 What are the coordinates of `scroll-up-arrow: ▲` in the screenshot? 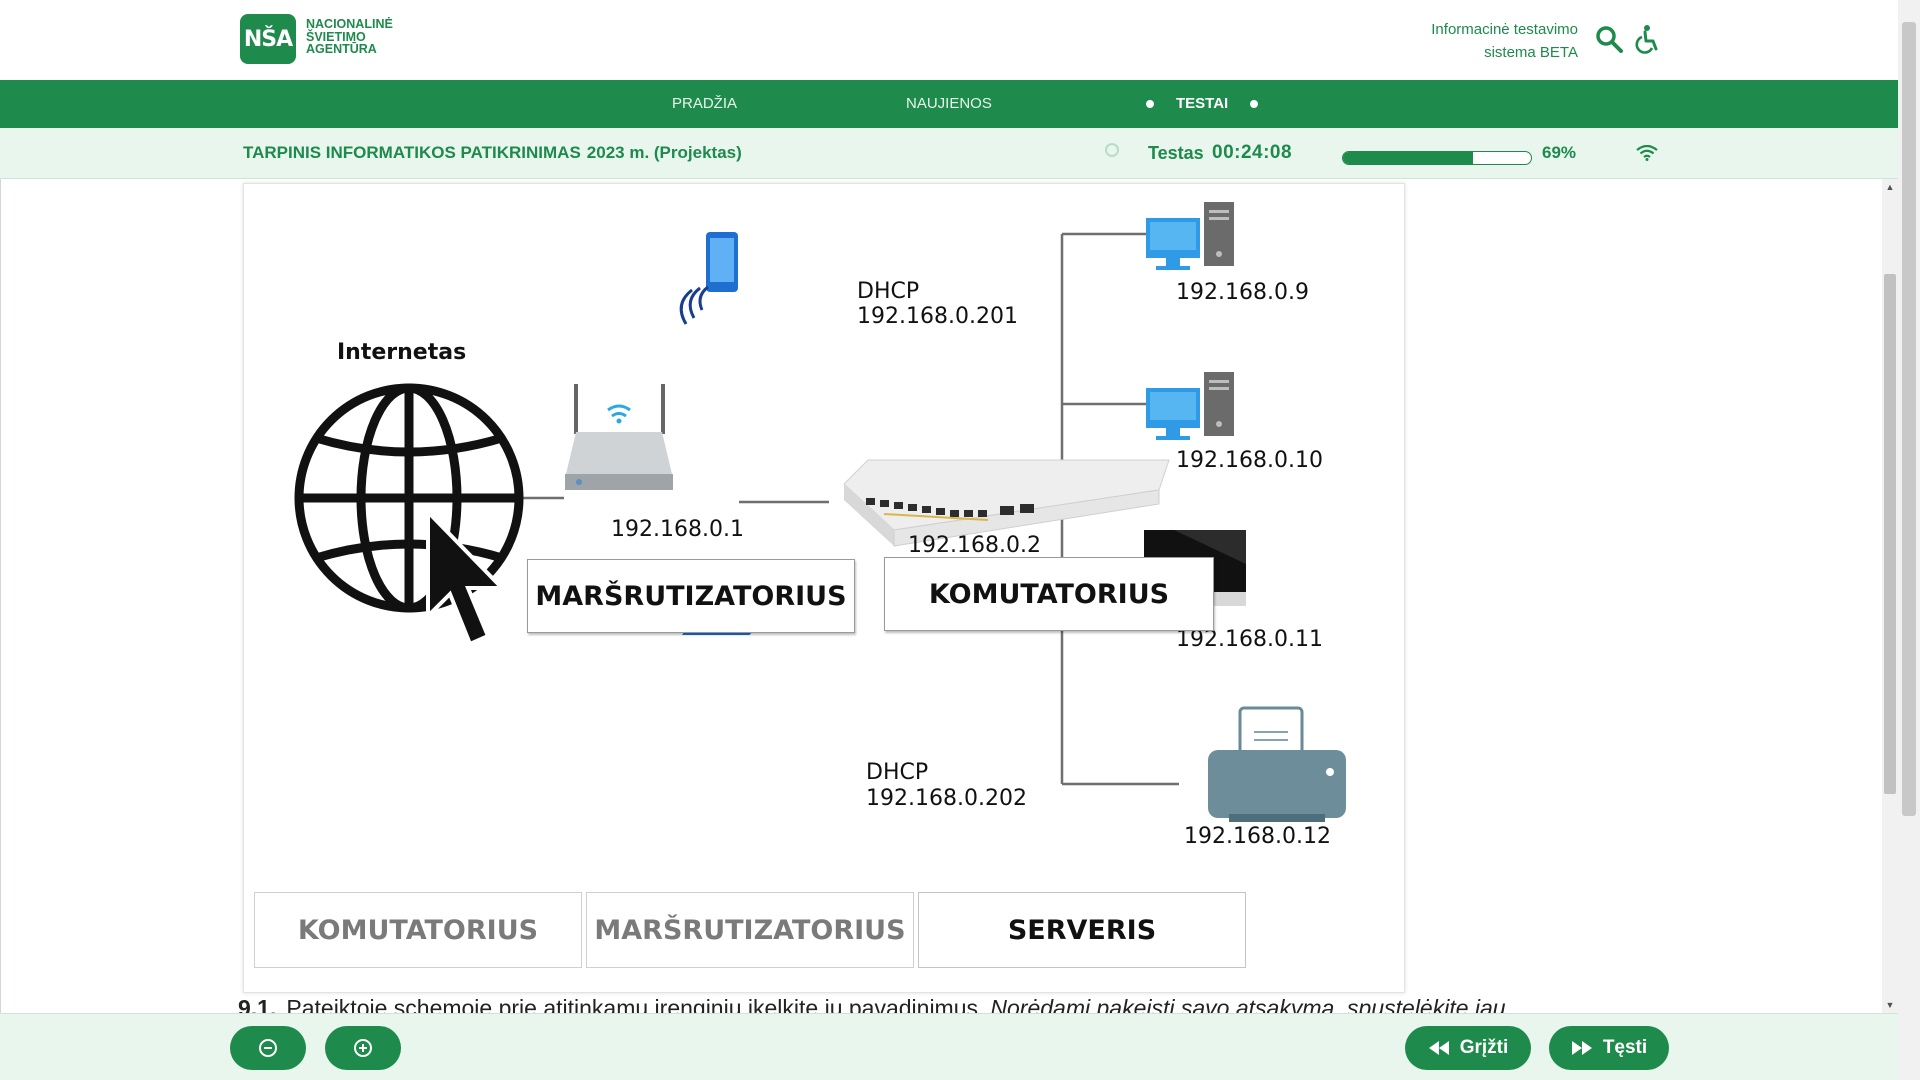 It's located at (1890, 187).